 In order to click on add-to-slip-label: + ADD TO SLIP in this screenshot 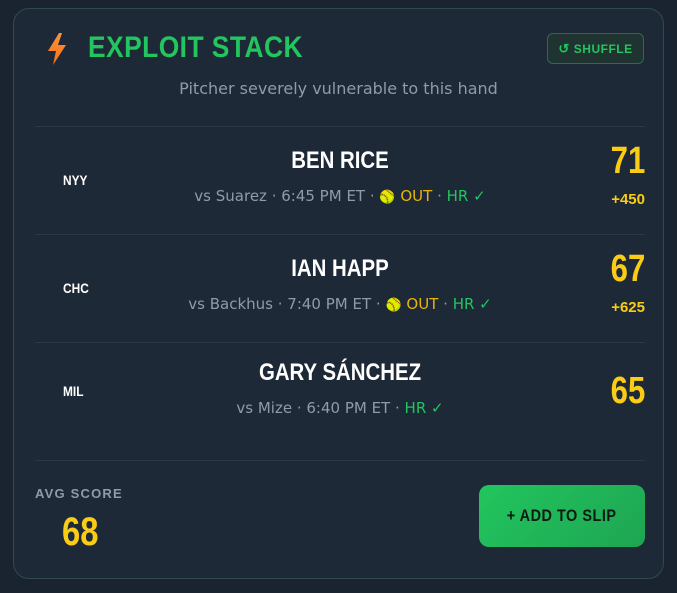, I will do `click(562, 515)`.